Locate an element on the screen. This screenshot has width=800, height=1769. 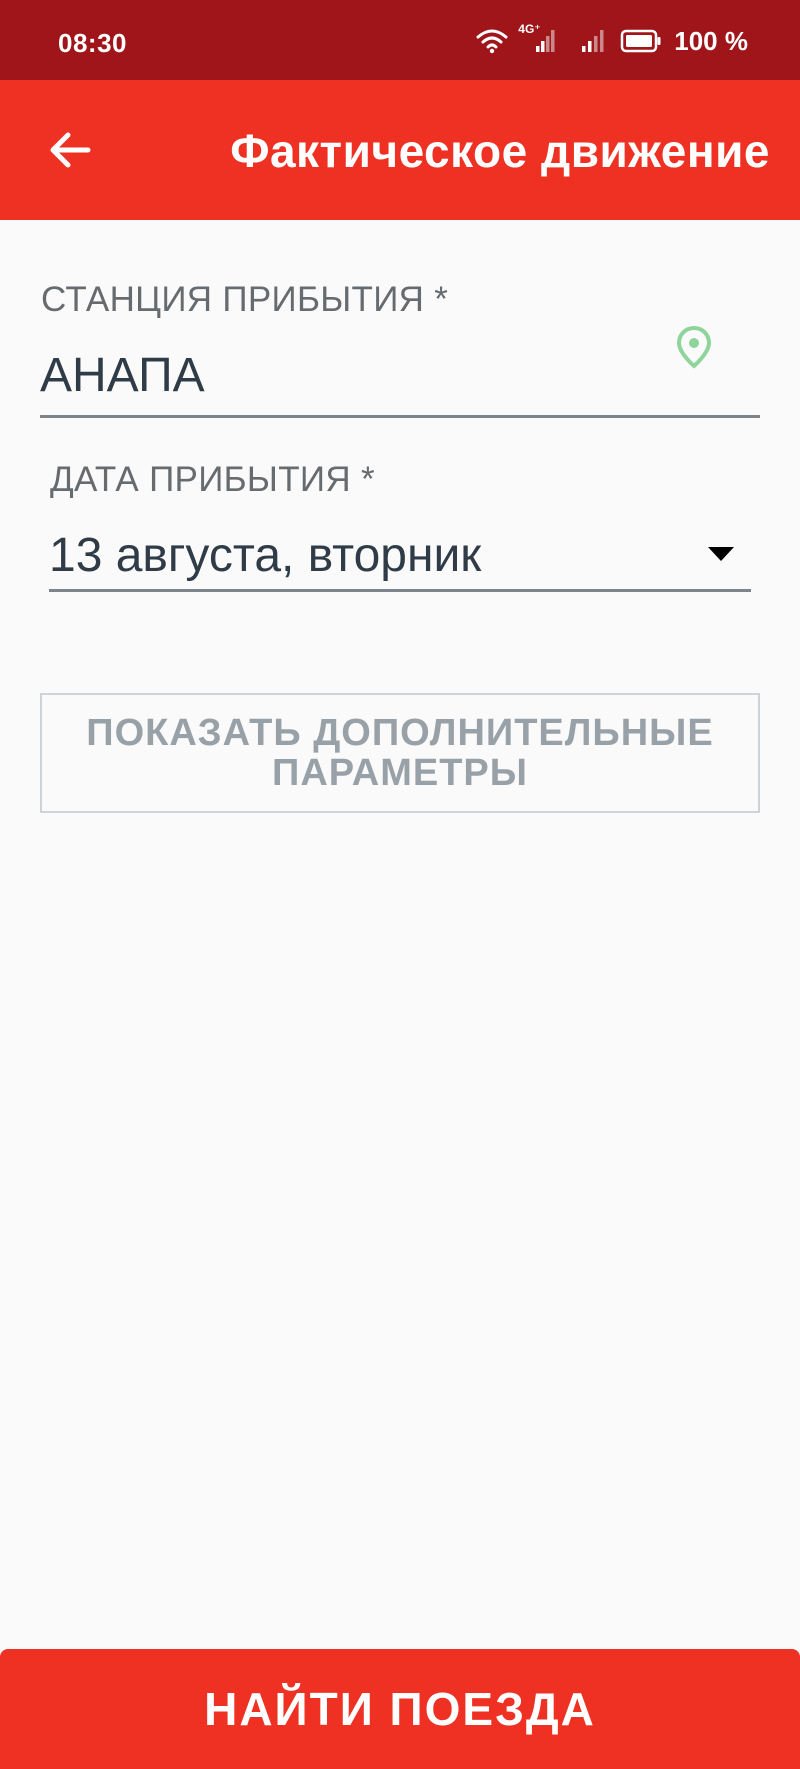
show-more-params-button: ПОКАЗАТЬ ДОПОЛНИТЕЛЬНЫЕ ПАРАМЕТРЫ is located at coordinates (400, 753).